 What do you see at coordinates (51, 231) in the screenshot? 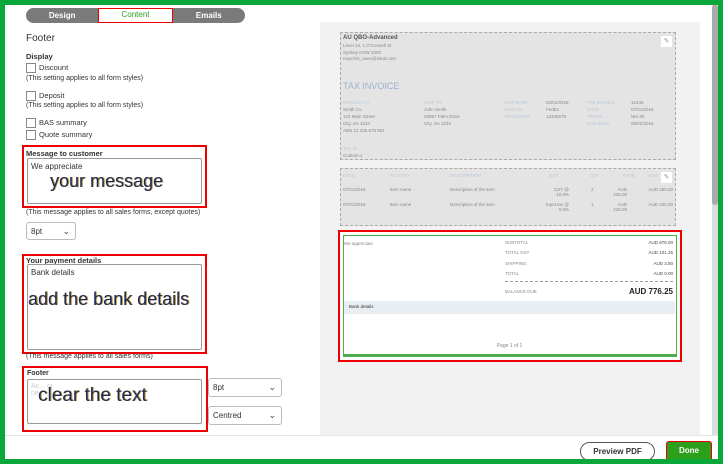
I see `message-font-size-select: 8pt ⌄` at bounding box center [51, 231].